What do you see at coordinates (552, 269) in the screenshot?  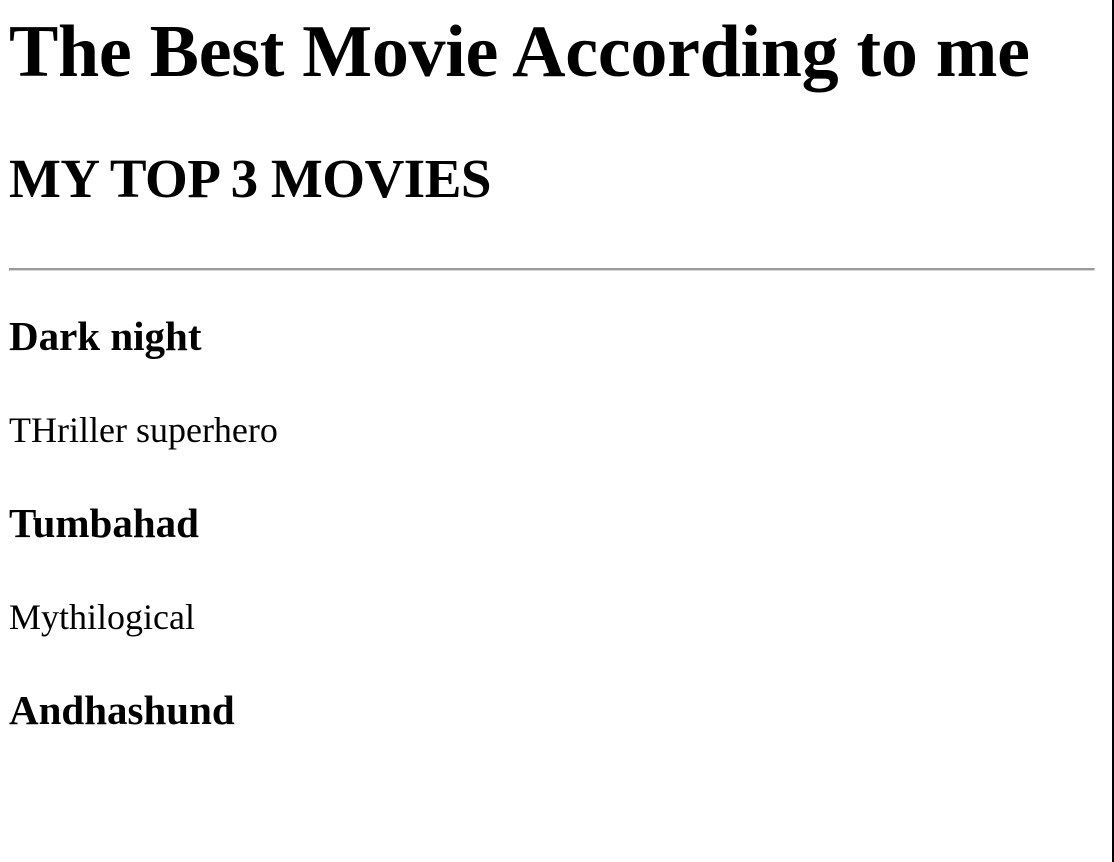 I see `horizontal-divider` at bounding box center [552, 269].